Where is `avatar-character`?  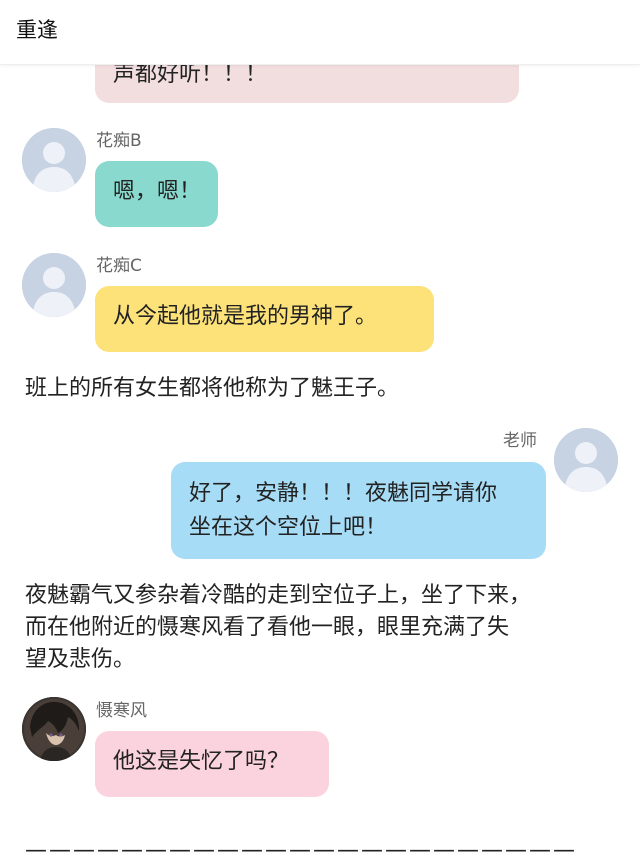 avatar-character is located at coordinates (54, 729).